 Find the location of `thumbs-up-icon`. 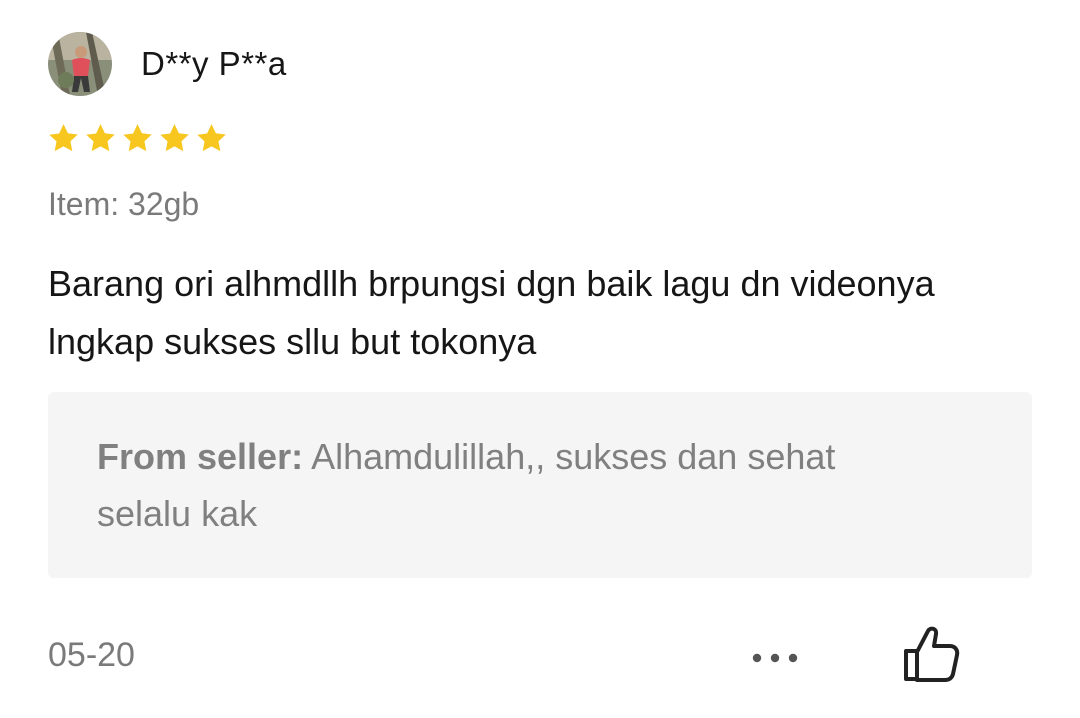

thumbs-up-icon is located at coordinates (932, 654).